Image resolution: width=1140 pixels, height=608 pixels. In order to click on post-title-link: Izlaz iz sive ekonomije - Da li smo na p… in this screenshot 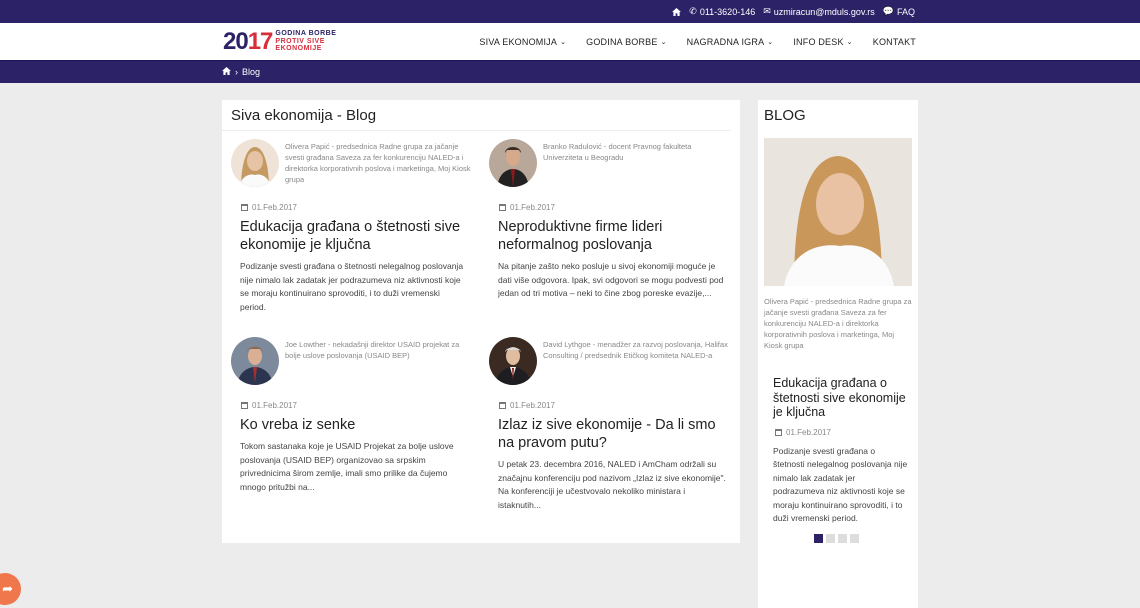, I will do `click(614, 434)`.